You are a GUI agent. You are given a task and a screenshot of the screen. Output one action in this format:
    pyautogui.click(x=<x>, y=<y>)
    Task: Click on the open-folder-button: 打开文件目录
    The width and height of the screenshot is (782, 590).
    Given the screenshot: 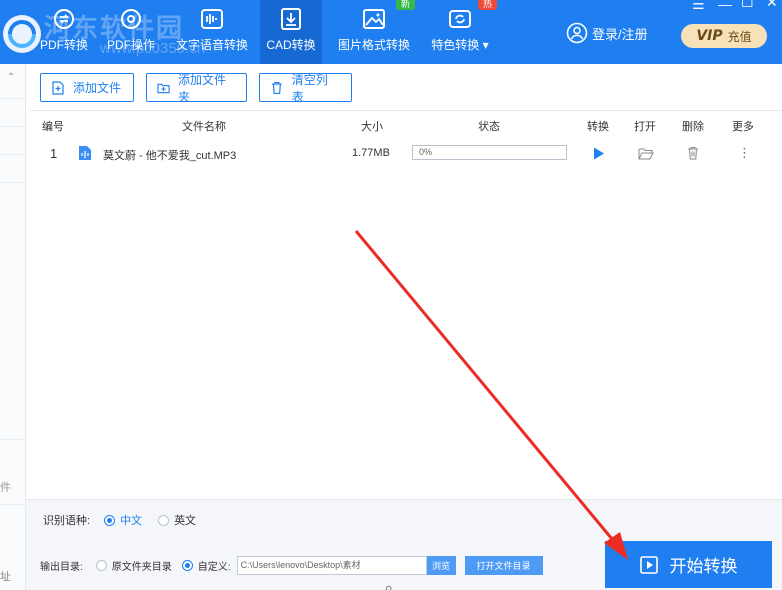 What is the action you would take?
    pyautogui.click(x=503, y=565)
    